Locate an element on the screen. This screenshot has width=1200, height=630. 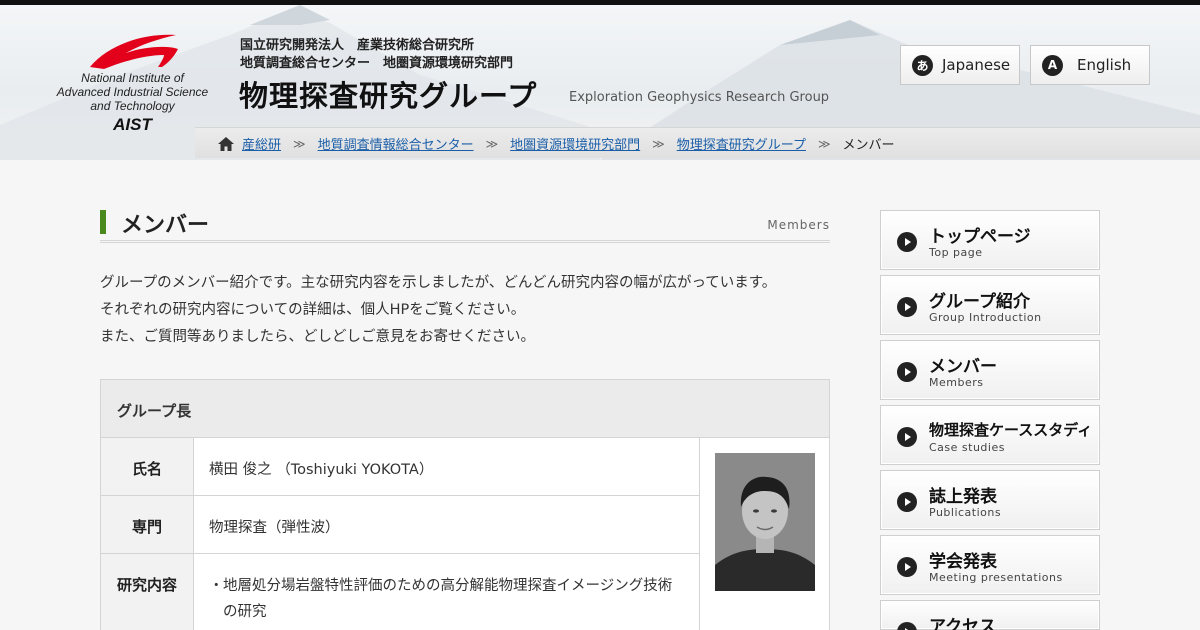
breadcrumb-link-group: 物理探査研究グループ is located at coordinates (741, 143).